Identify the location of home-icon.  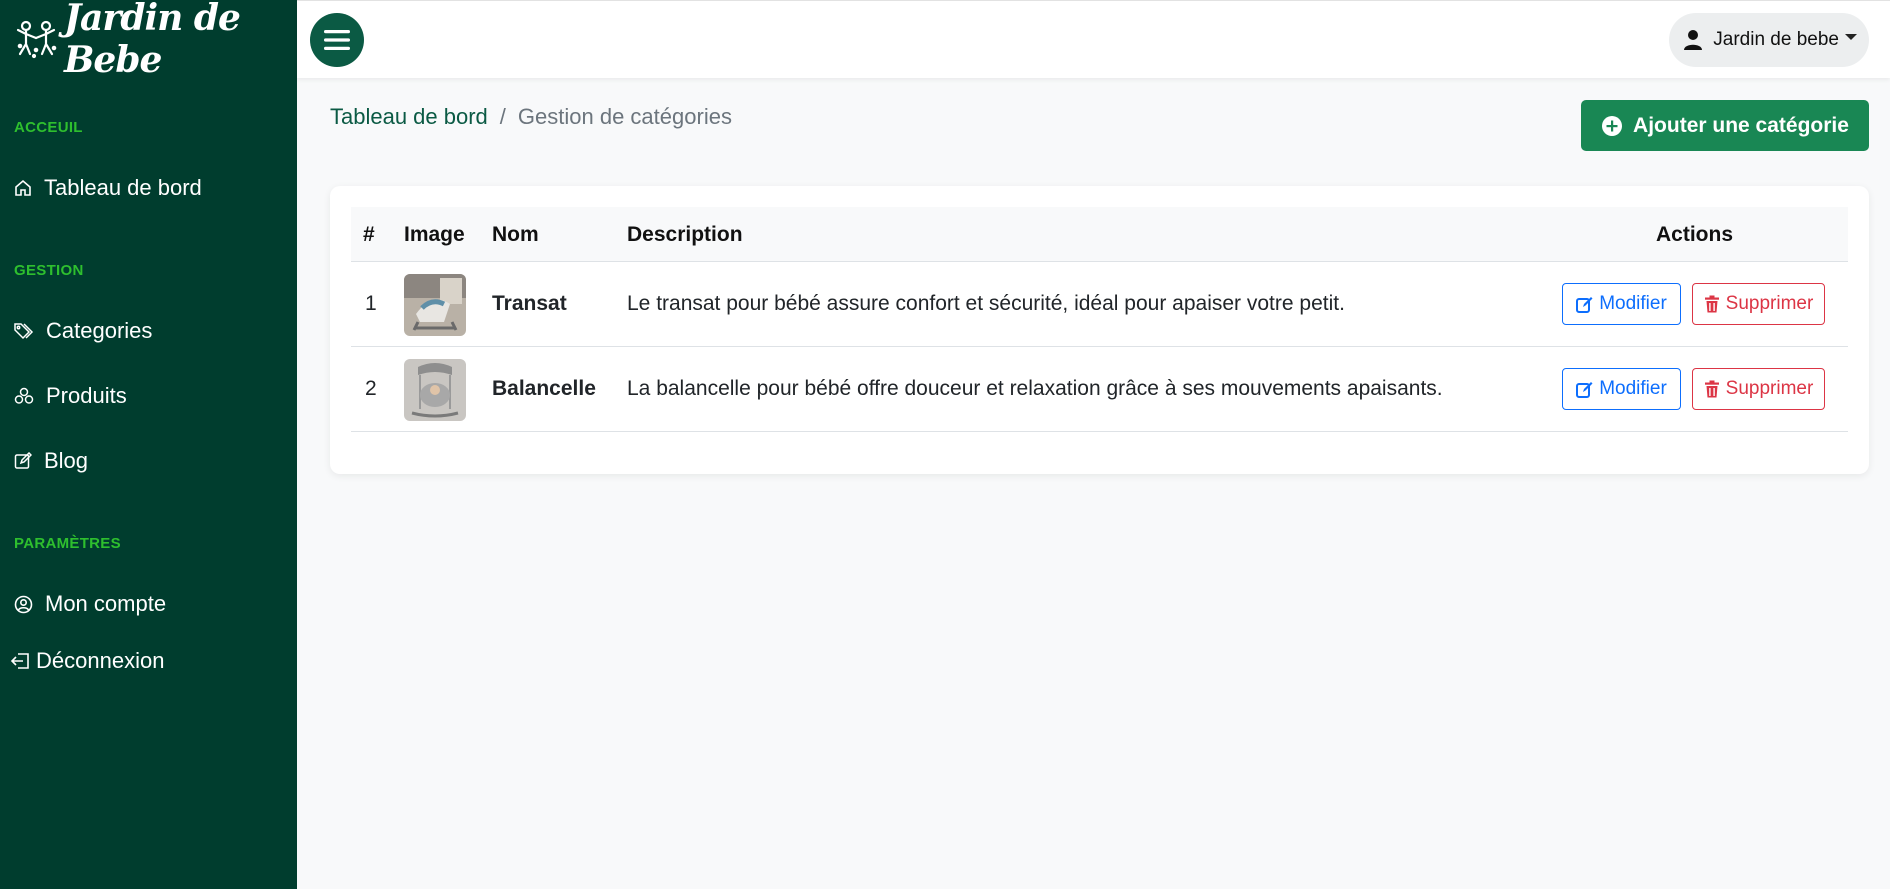
(23, 187).